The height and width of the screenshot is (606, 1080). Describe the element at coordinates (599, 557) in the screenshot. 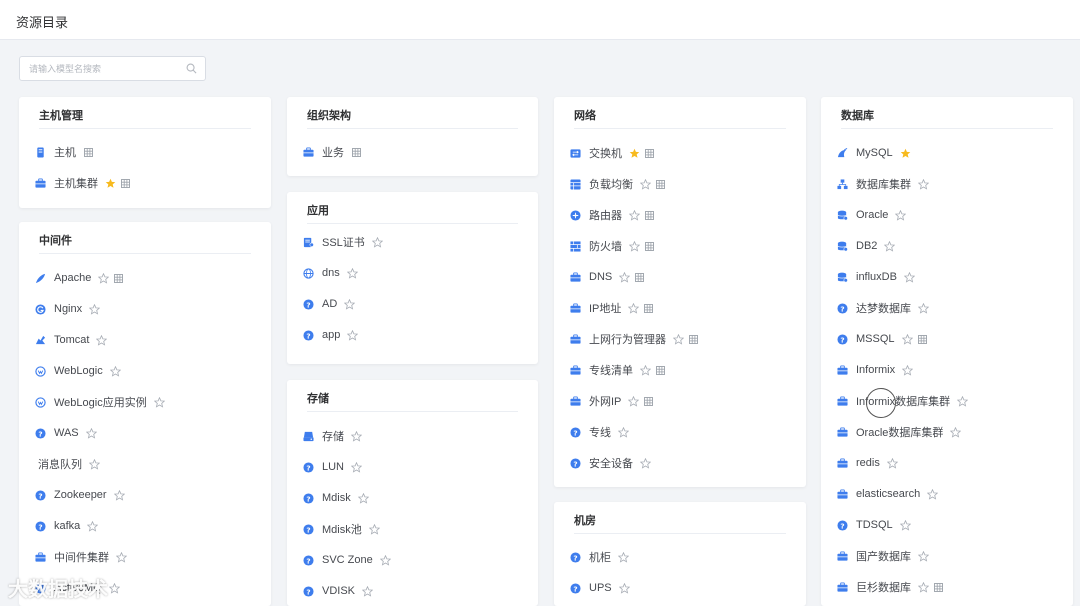

I see `resource-item: ? 机柜` at that location.